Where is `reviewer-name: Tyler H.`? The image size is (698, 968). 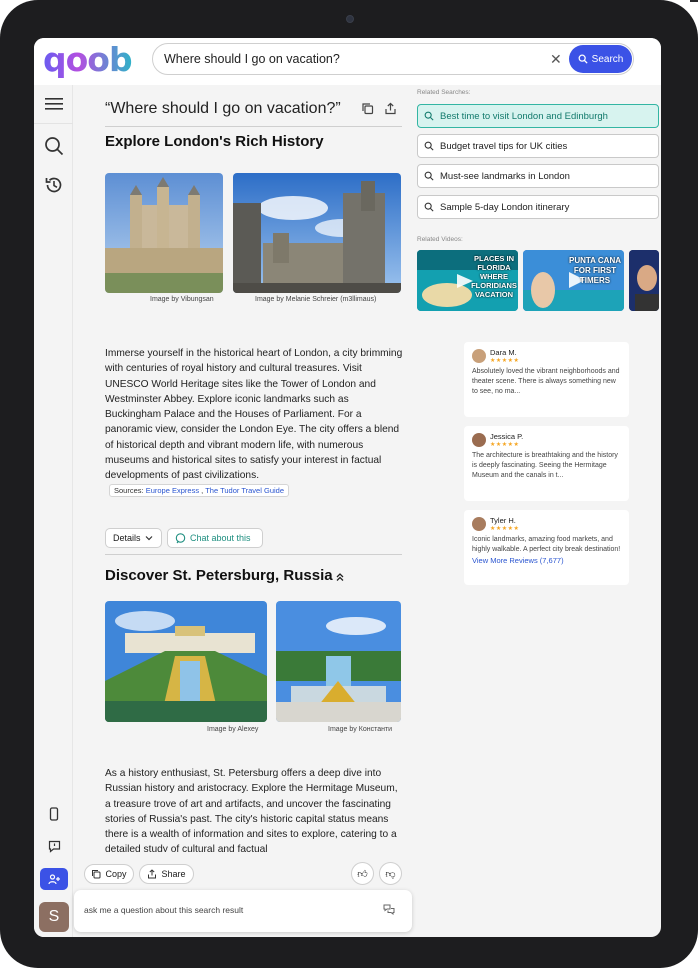
reviewer-name: Tyler H. is located at coordinates (503, 520).